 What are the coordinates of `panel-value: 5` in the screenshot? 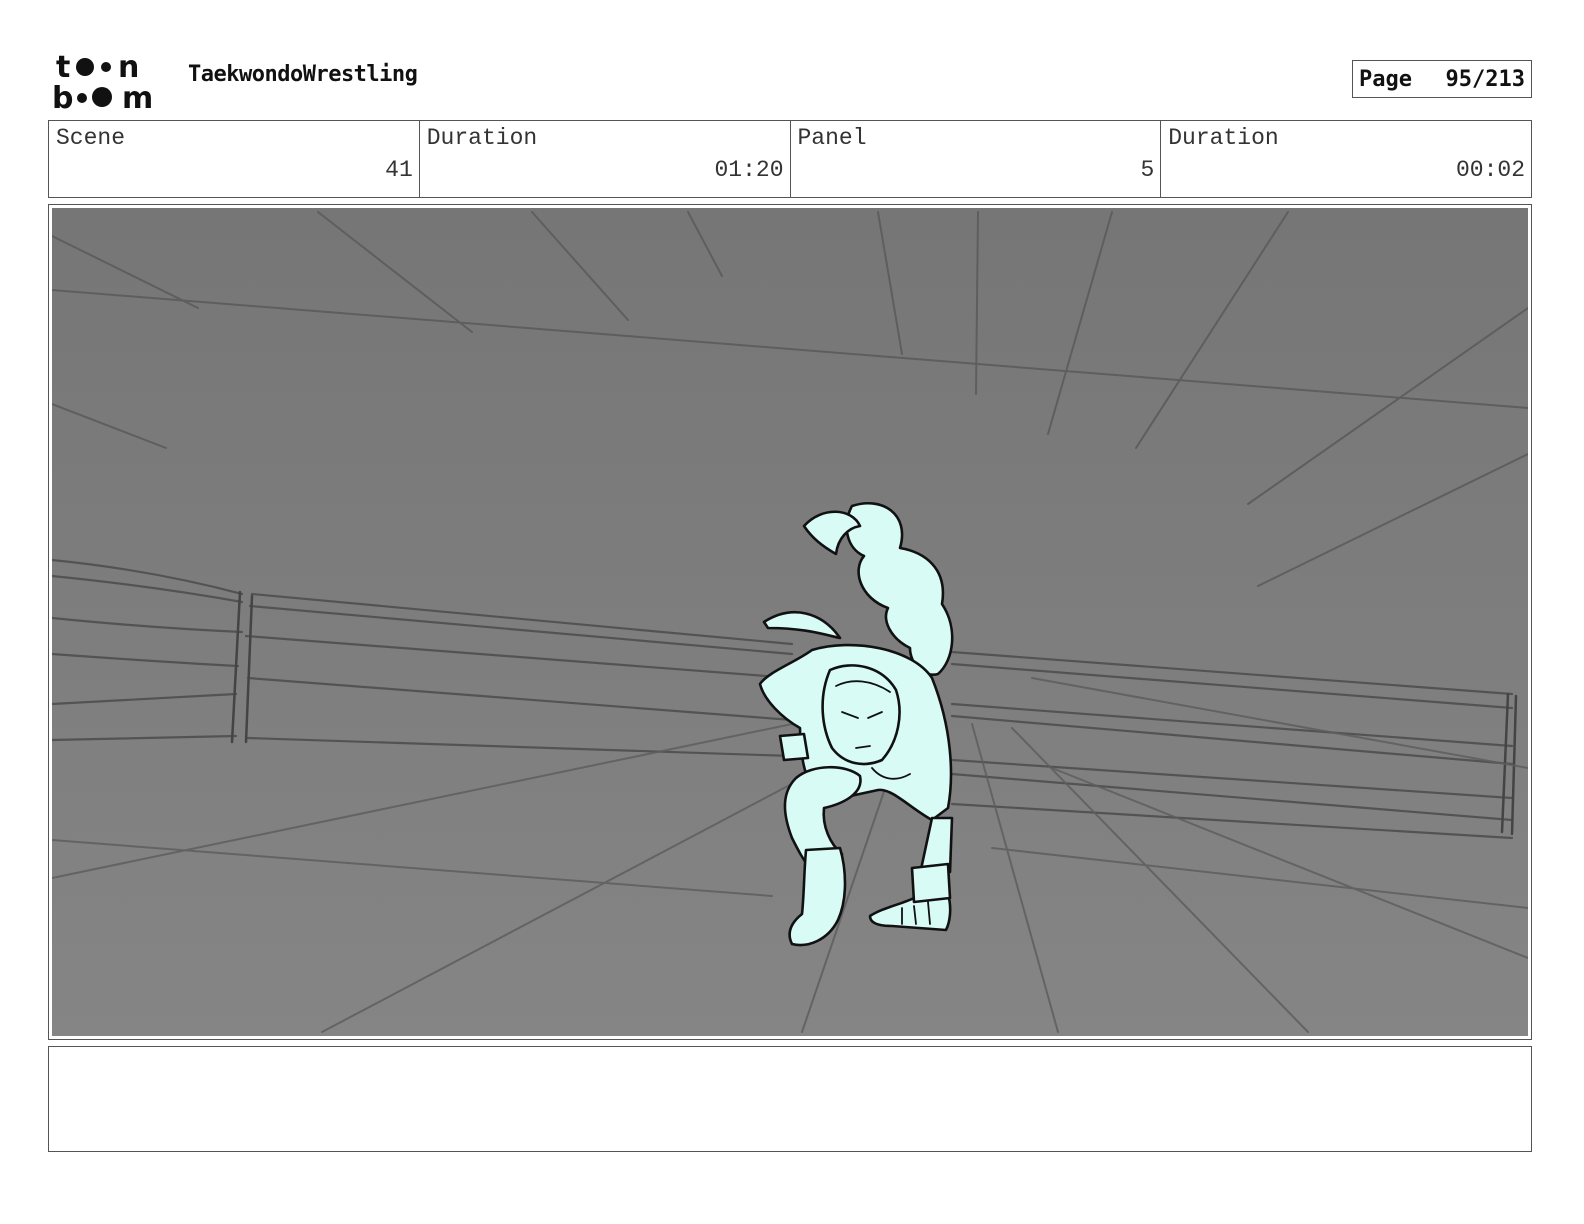 It's located at (1147, 170).